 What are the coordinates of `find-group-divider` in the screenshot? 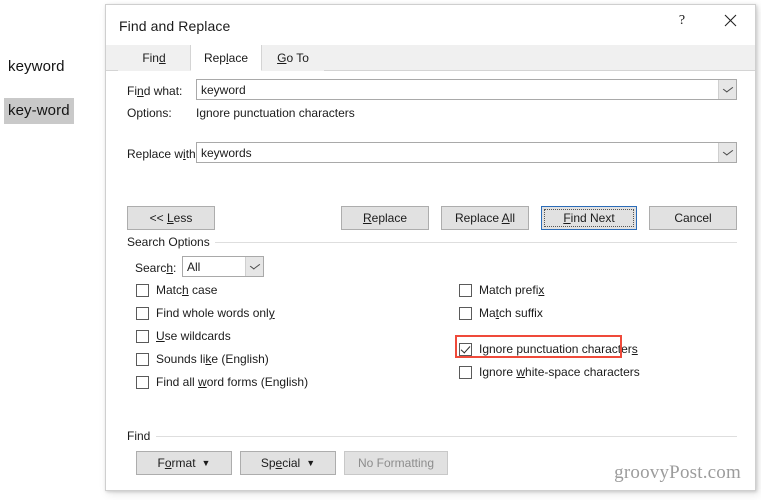 It's located at (446, 436).